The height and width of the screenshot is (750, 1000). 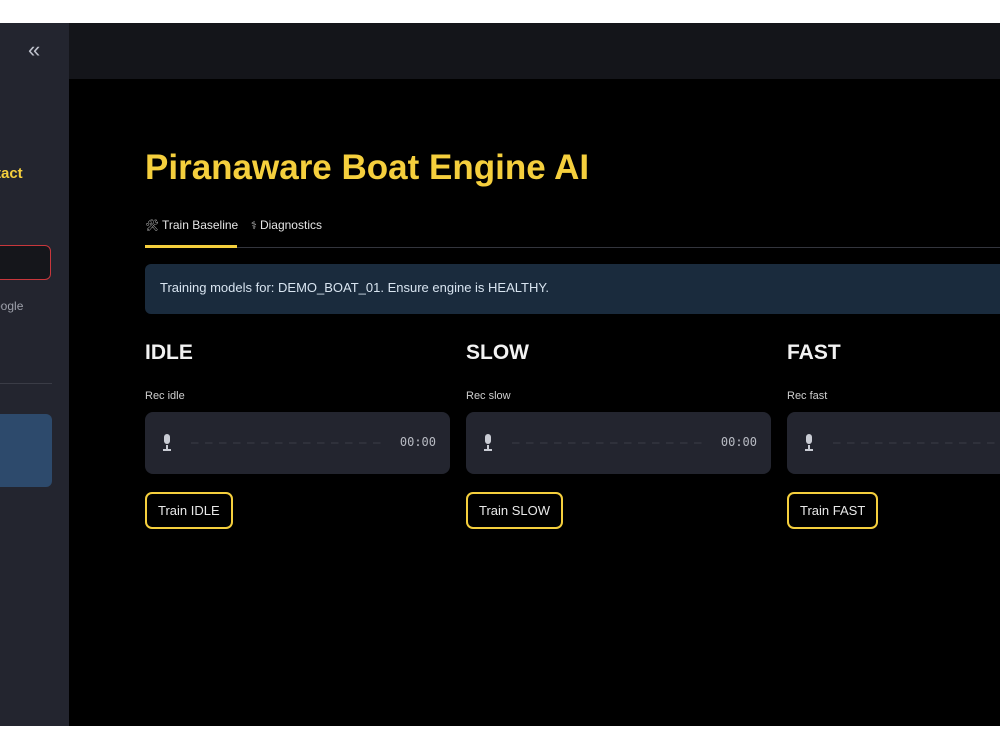 I want to click on sidebar: « tact oogle, so click(x=34, y=374).